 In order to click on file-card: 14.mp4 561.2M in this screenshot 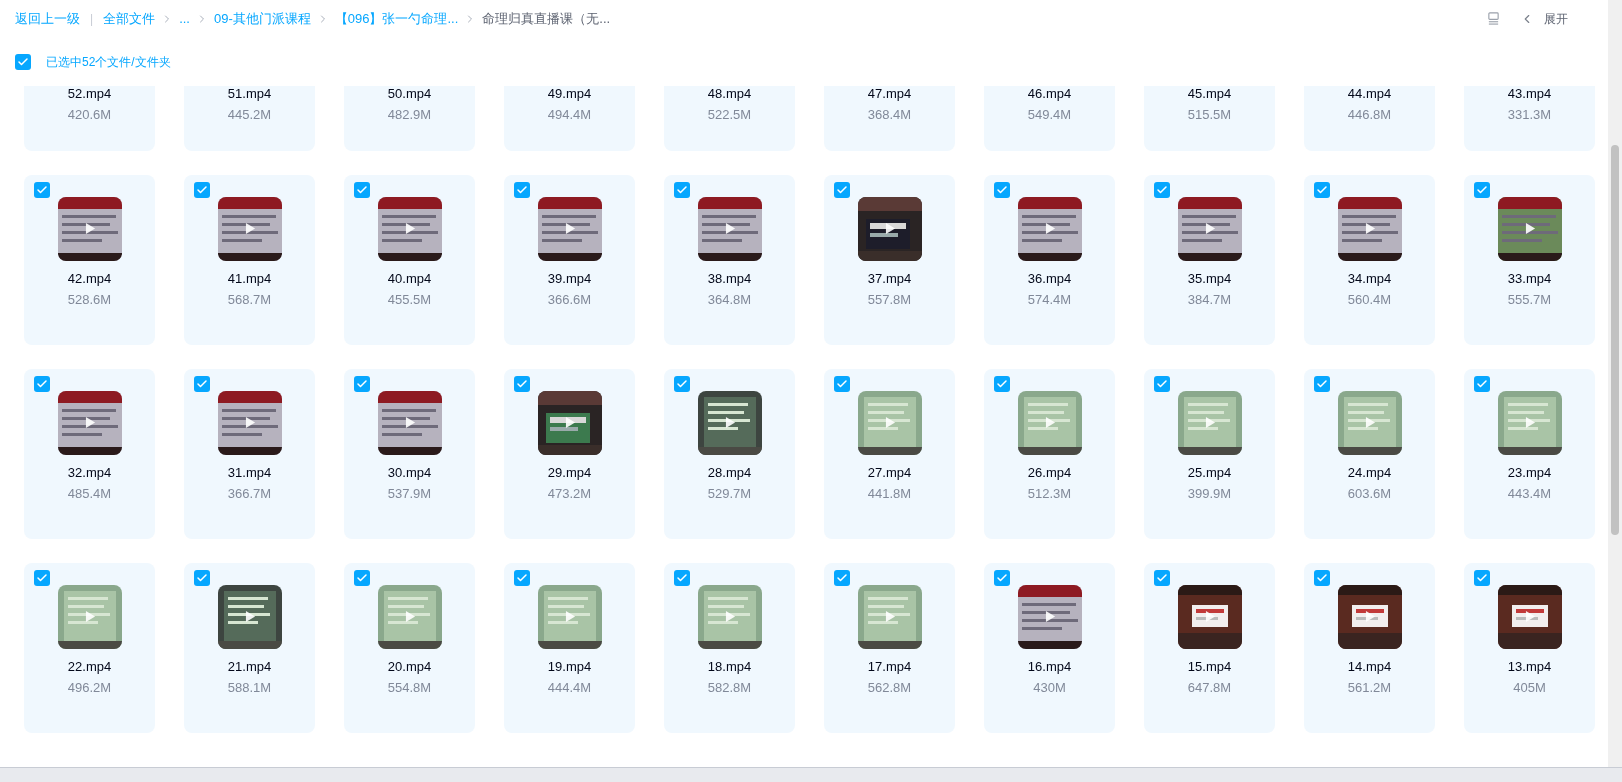, I will do `click(1369, 648)`.